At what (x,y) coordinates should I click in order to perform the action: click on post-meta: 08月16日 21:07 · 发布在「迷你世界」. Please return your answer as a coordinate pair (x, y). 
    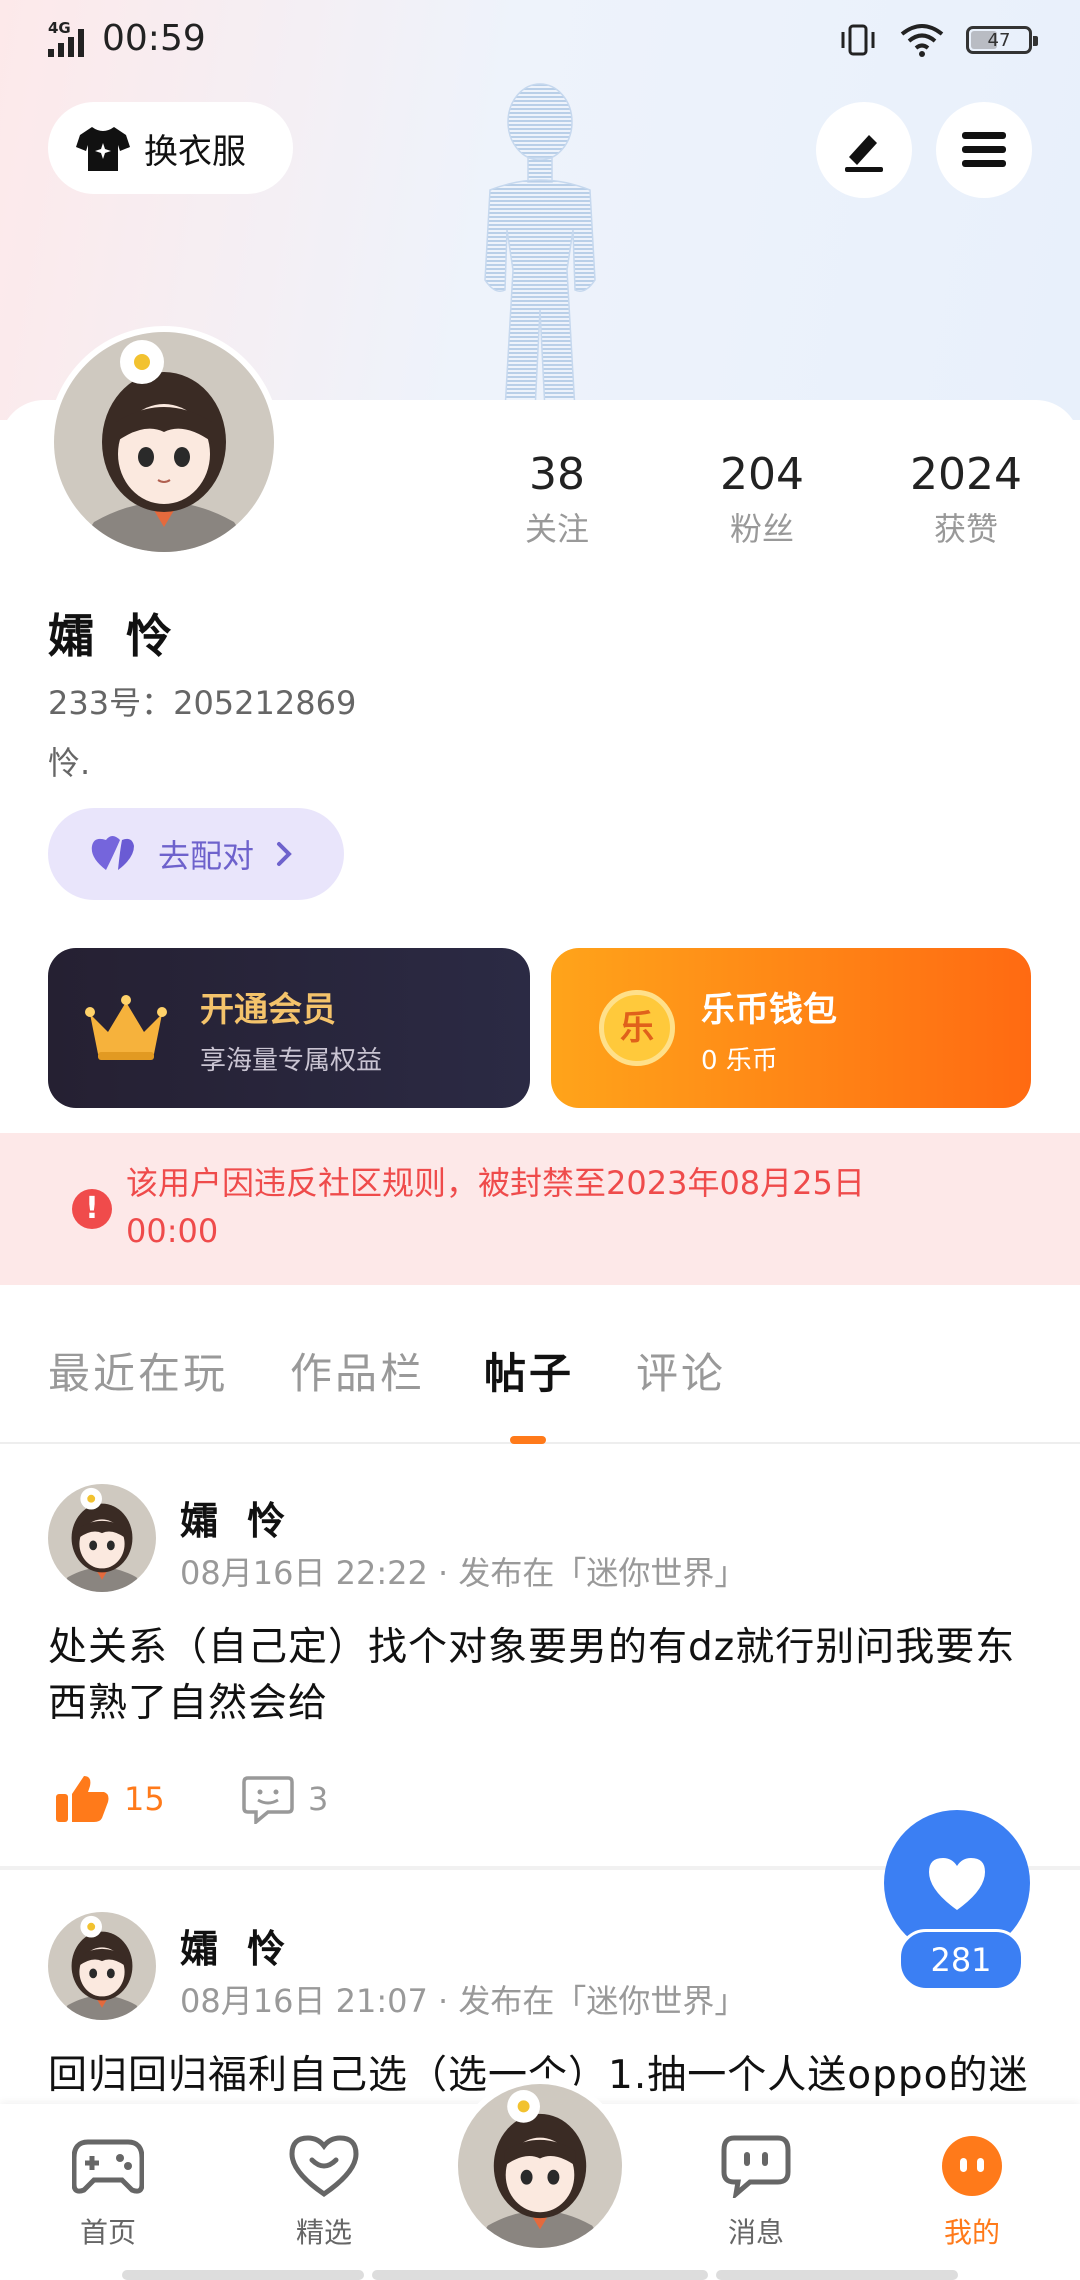
    Looking at the image, I should click on (463, 2001).